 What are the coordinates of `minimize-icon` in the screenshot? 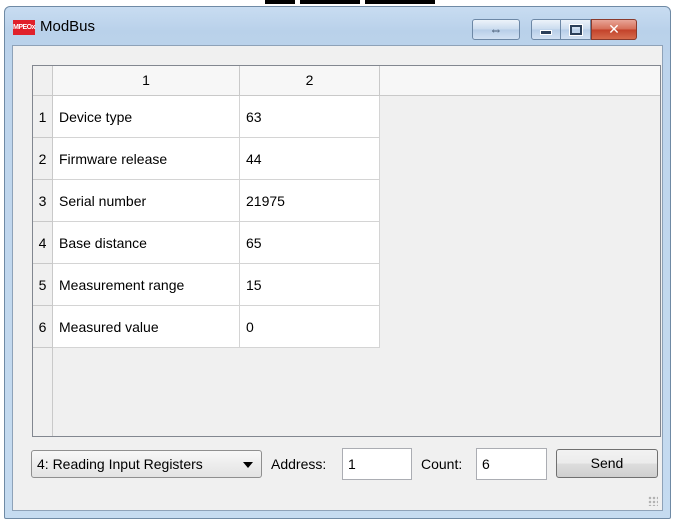 It's located at (546, 32).